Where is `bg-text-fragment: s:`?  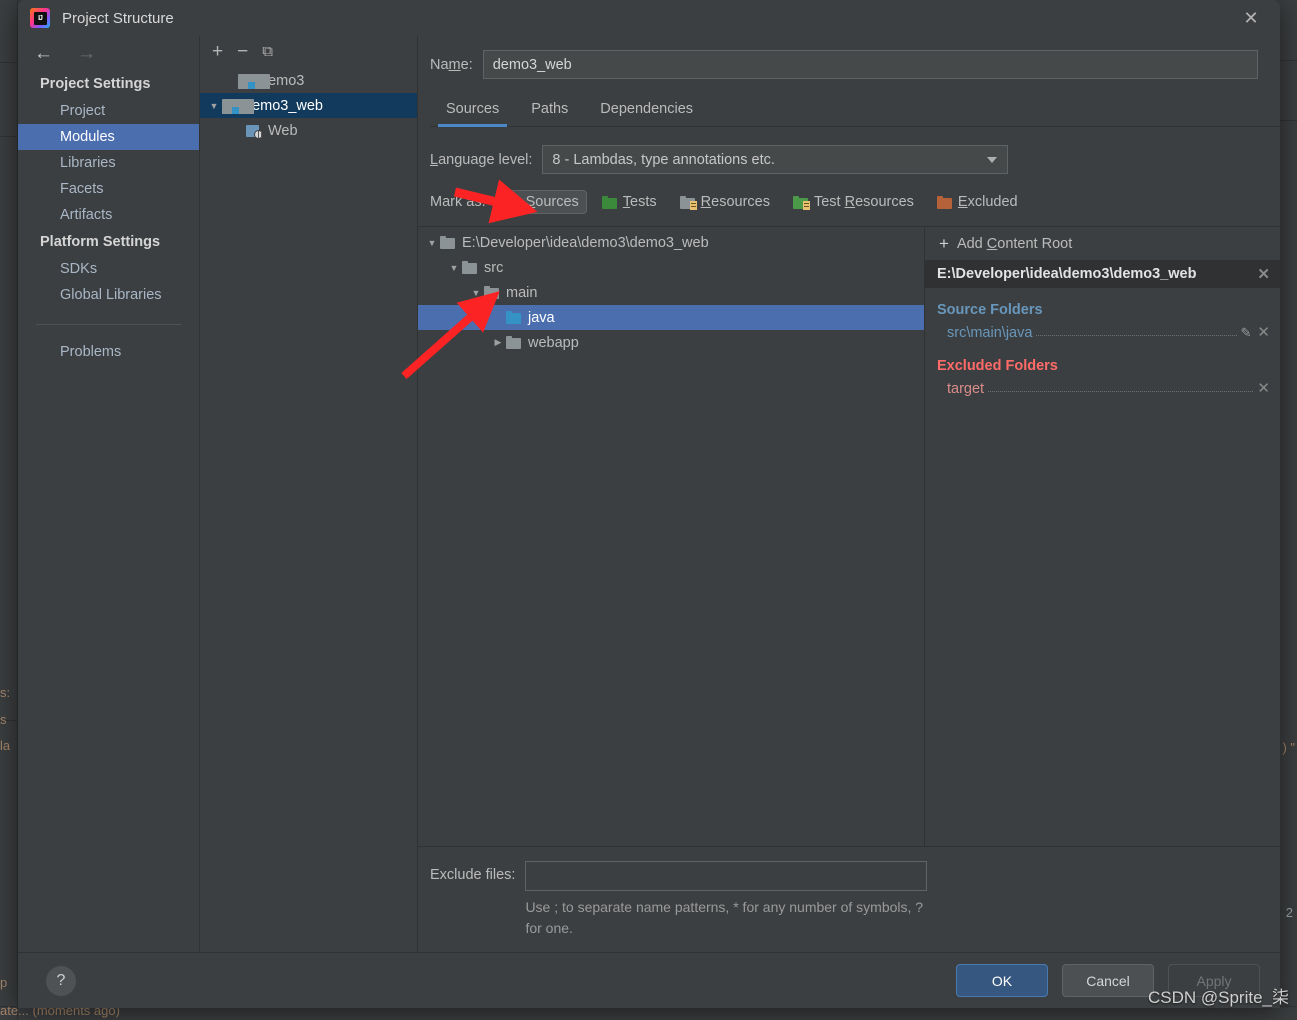 bg-text-fragment: s: is located at coordinates (5, 692).